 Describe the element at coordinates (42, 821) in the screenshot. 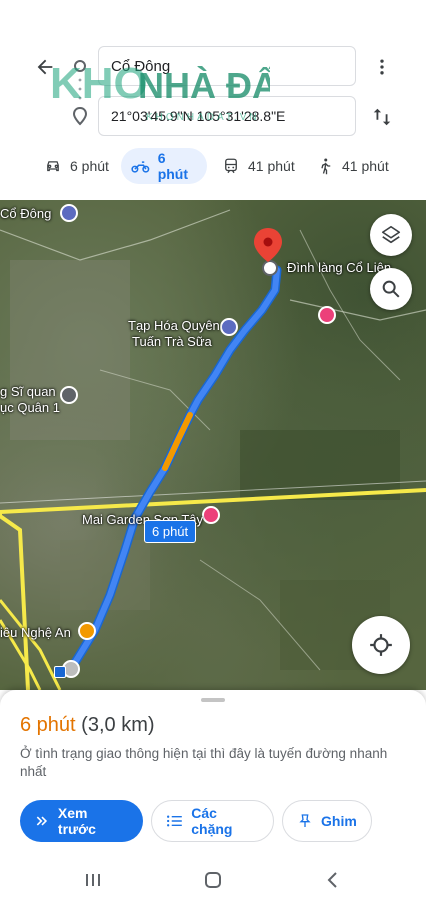

I see `double-chevron-icon` at that location.